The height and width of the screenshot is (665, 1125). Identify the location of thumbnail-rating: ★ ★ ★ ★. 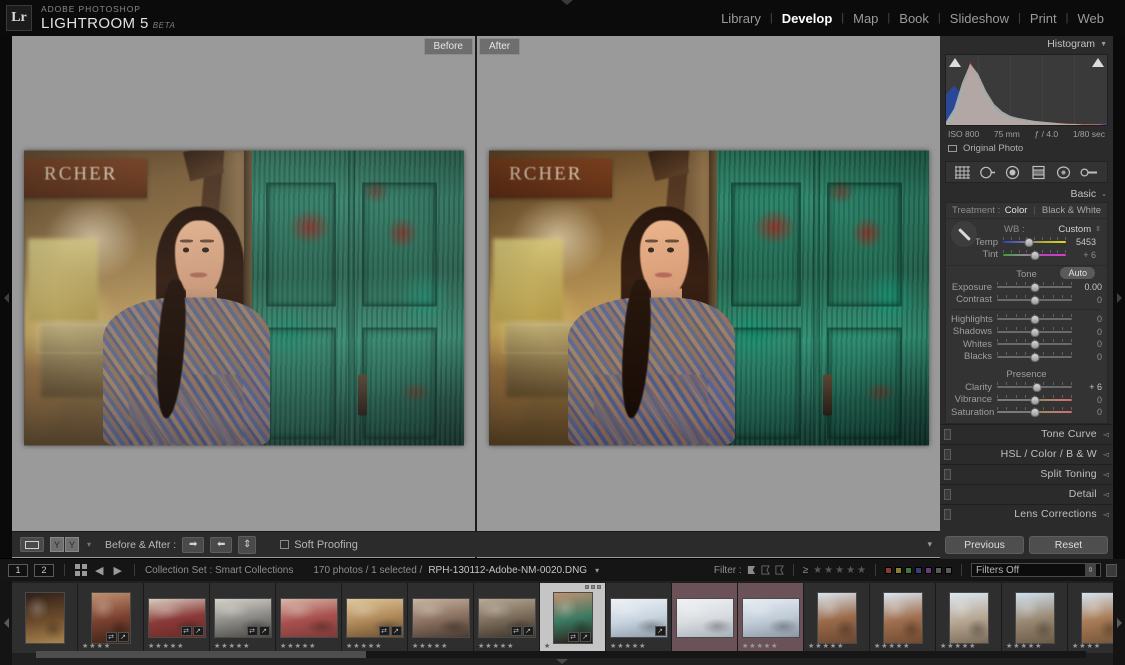
(96, 646).